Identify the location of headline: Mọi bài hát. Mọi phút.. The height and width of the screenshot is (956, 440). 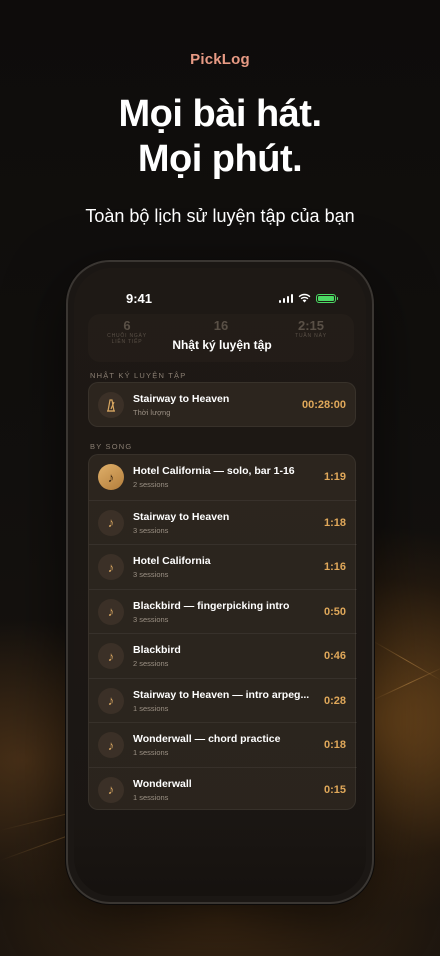
(220, 137).